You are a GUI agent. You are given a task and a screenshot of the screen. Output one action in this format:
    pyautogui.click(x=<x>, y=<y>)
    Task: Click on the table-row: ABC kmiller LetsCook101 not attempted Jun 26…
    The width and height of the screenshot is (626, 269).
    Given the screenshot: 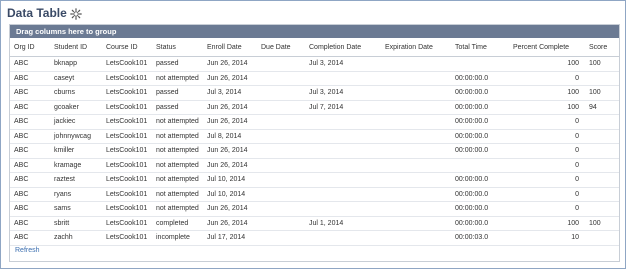 What is the action you would take?
    pyautogui.click(x=314, y=151)
    